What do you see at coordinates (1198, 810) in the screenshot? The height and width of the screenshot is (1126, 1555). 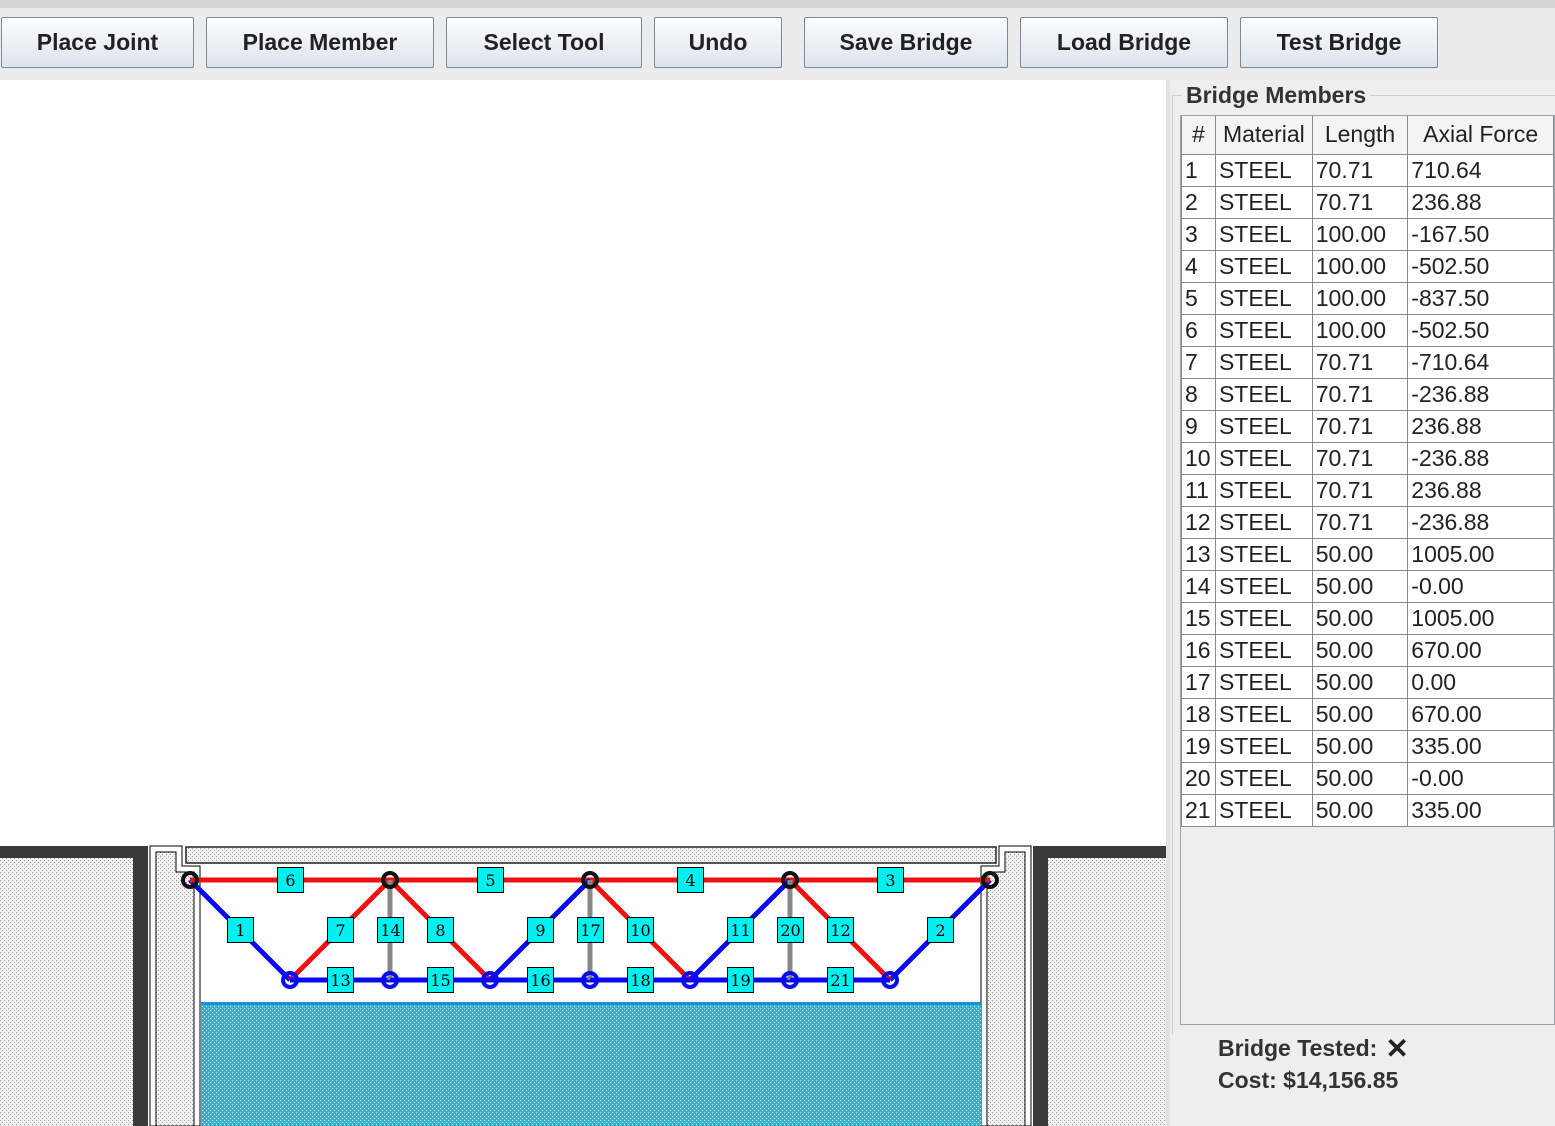 I see `table-cell: 21` at bounding box center [1198, 810].